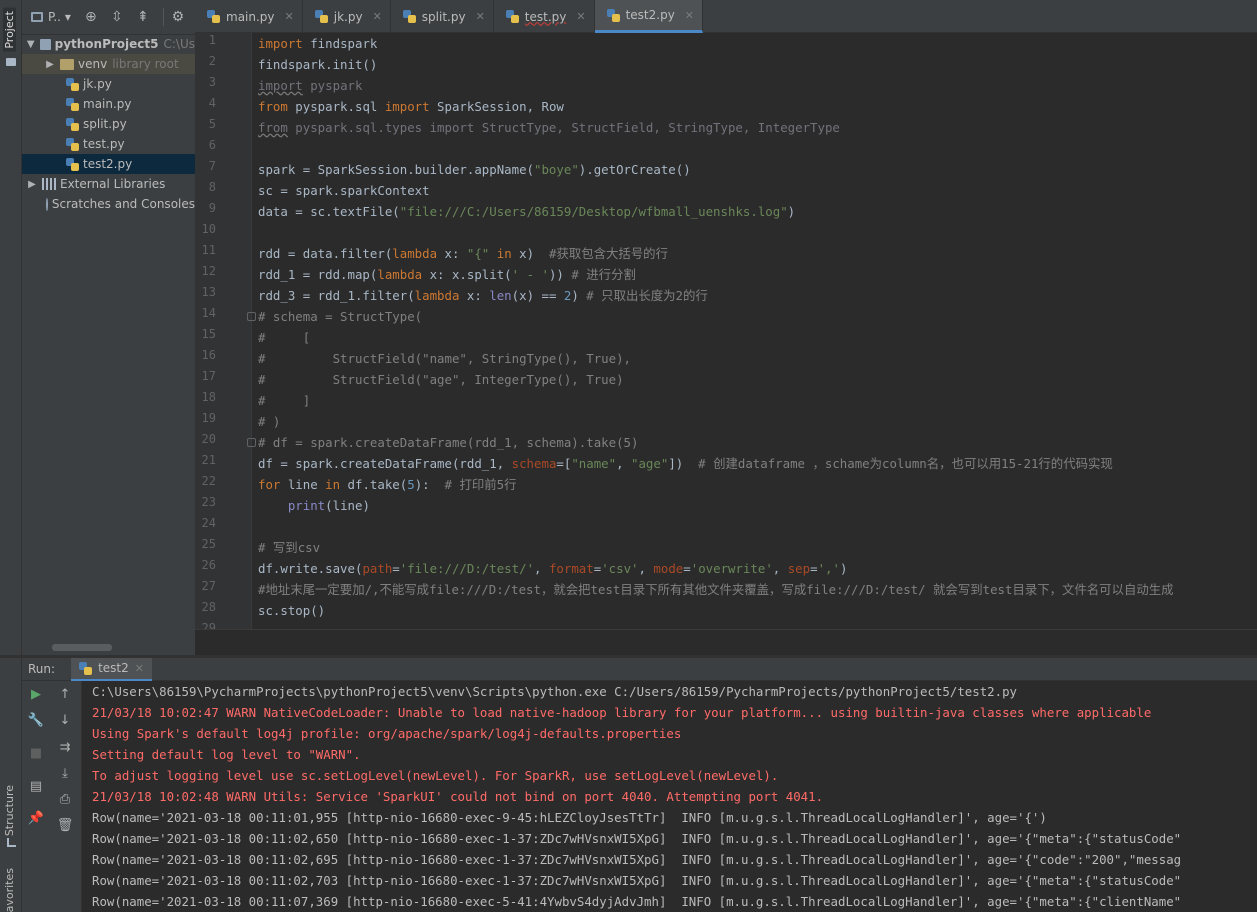  Describe the element at coordinates (208, 418) in the screenshot. I see `line-number: 19` at that location.